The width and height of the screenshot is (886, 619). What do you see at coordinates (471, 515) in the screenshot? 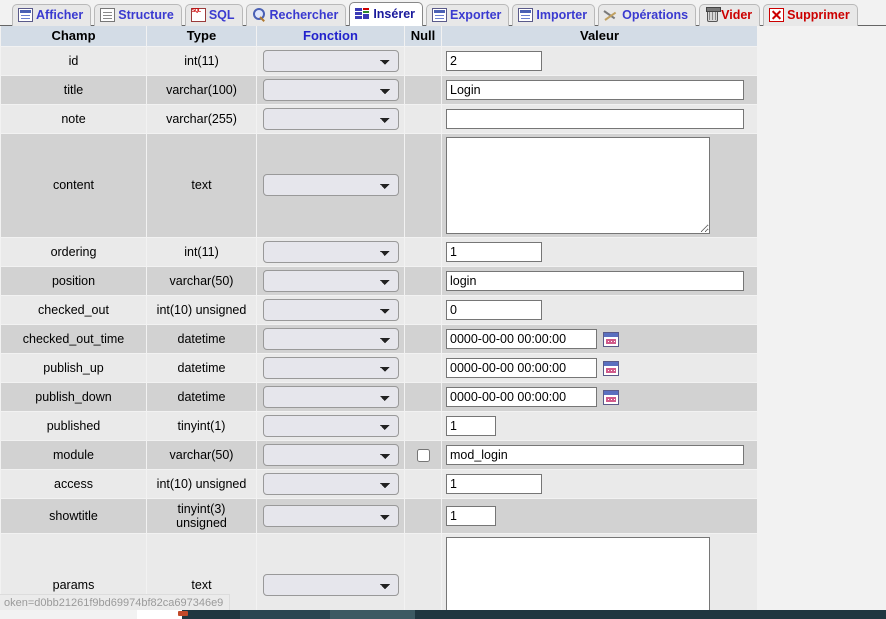
I see `value-input-showtitle` at bounding box center [471, 515].